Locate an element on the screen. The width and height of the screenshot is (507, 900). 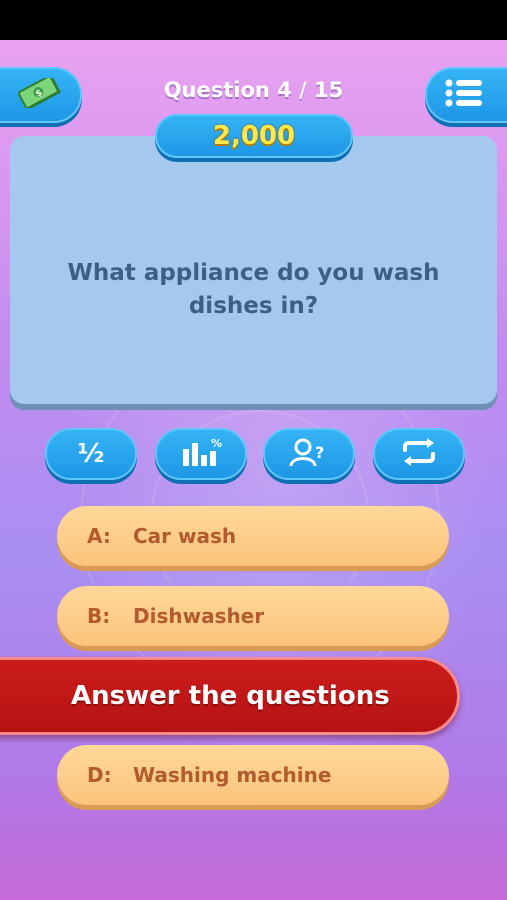
lifeline-switch-button is located at coordinates (419, 454).